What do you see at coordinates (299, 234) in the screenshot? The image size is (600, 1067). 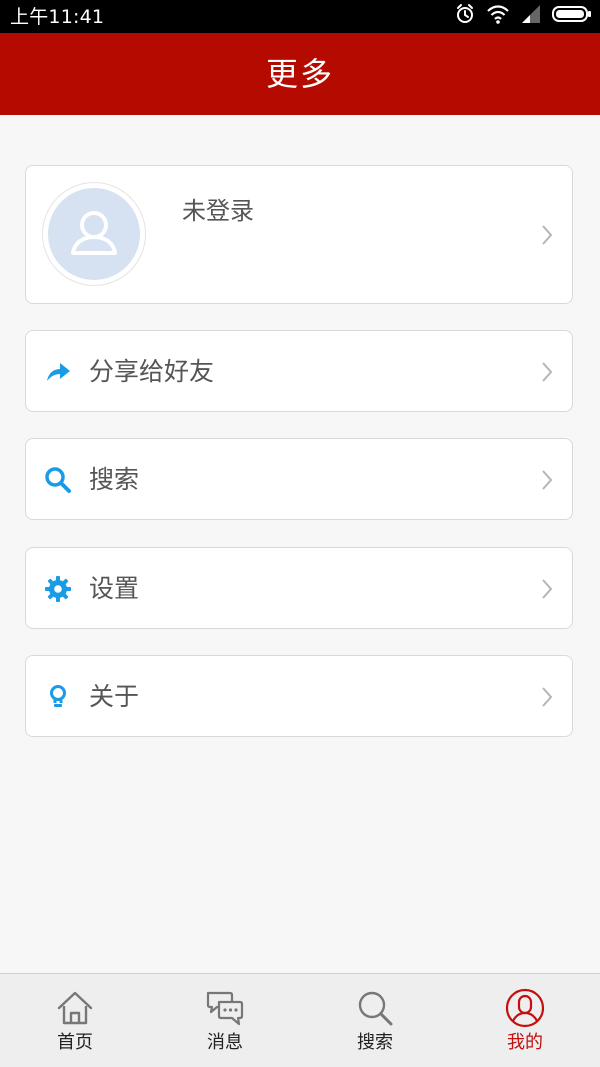 I see `profile-card: 未登录` at bounding box center [299, 234].